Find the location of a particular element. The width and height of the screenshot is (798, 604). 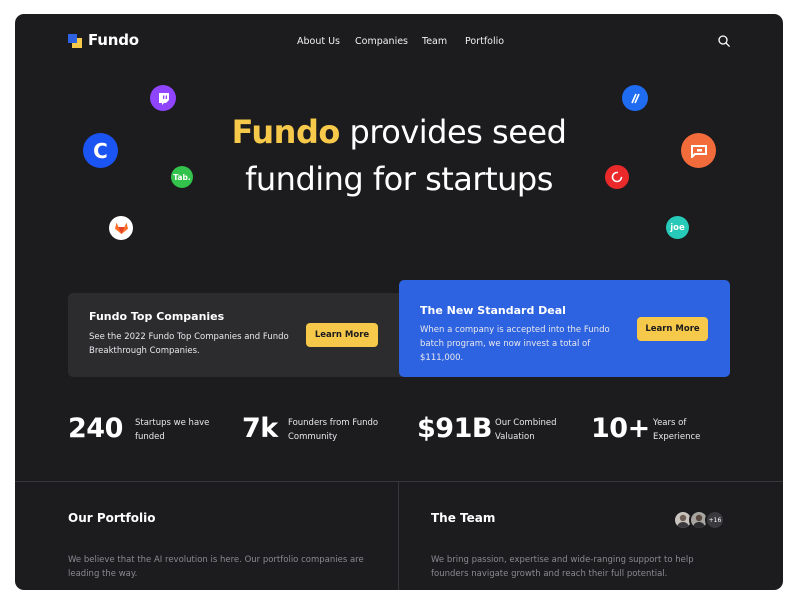

search-icon is located at coordinates (724, 41).